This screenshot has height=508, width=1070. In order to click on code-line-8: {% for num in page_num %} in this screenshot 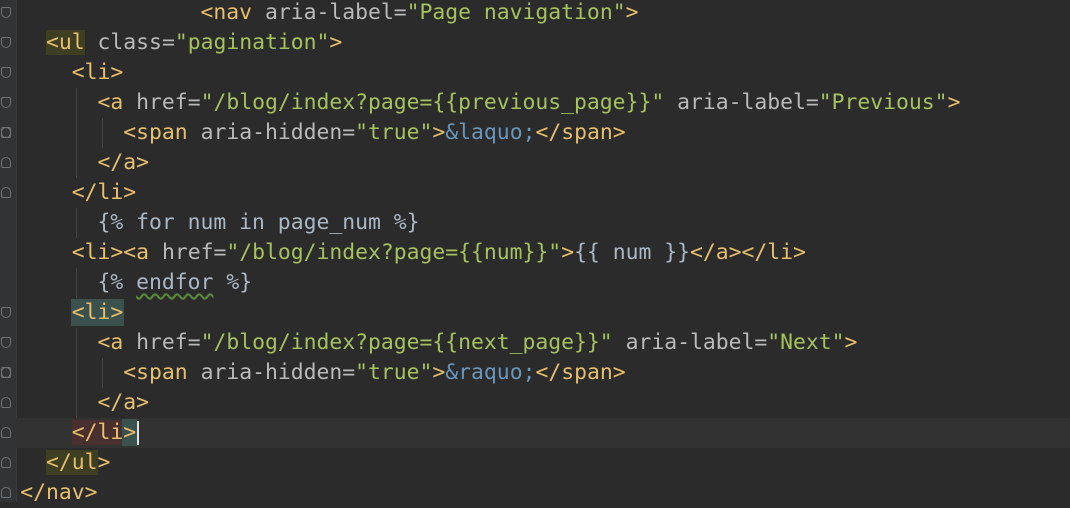, I will do `click(543, 223)`.